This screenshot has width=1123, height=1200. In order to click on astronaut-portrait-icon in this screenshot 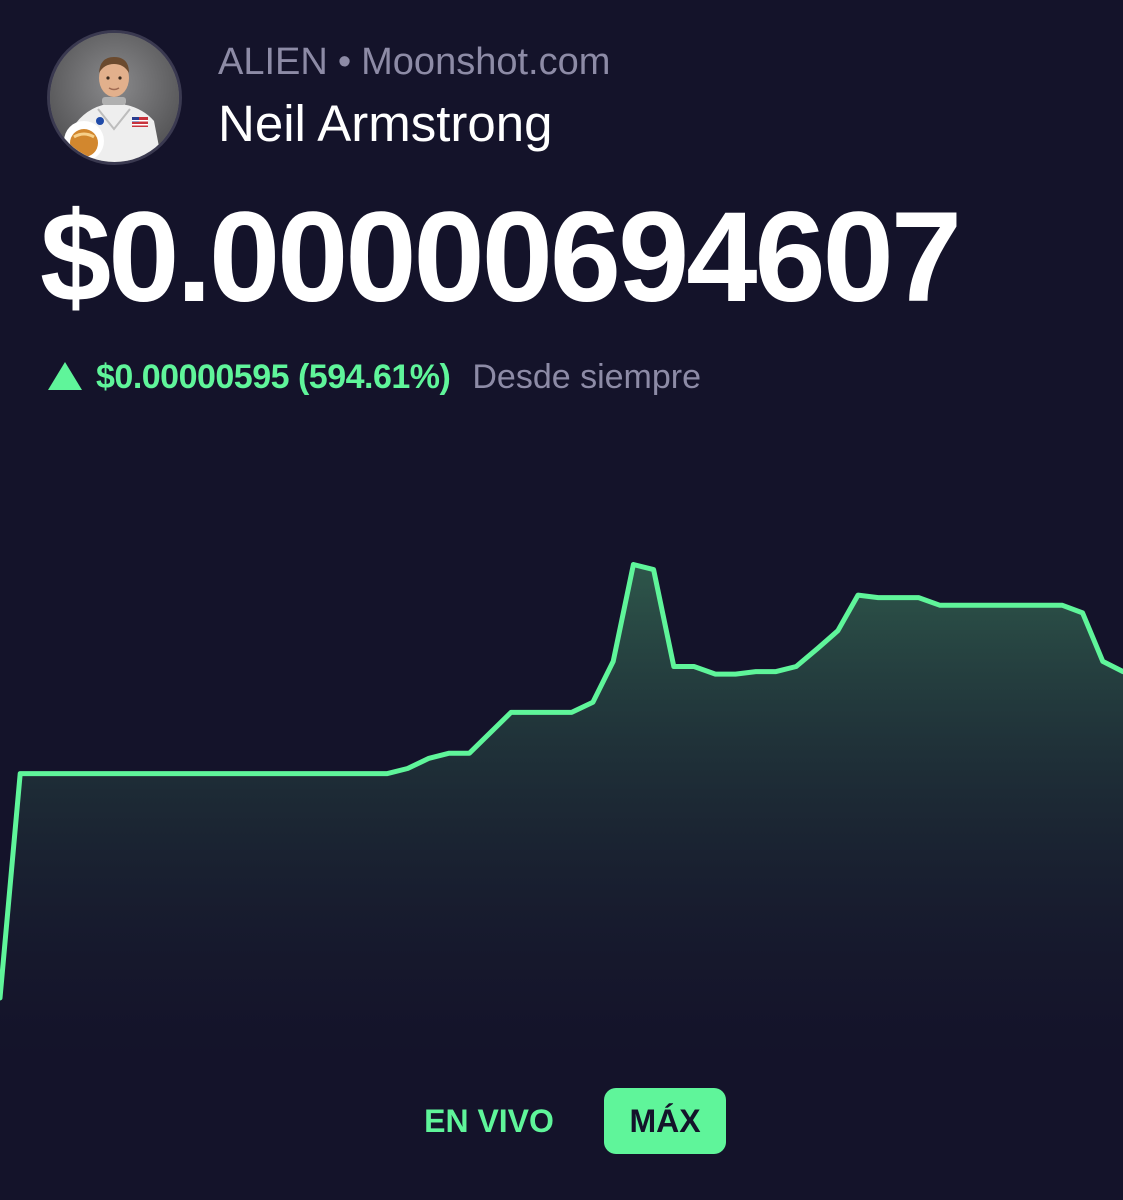, I will do `click(114, 97)`.